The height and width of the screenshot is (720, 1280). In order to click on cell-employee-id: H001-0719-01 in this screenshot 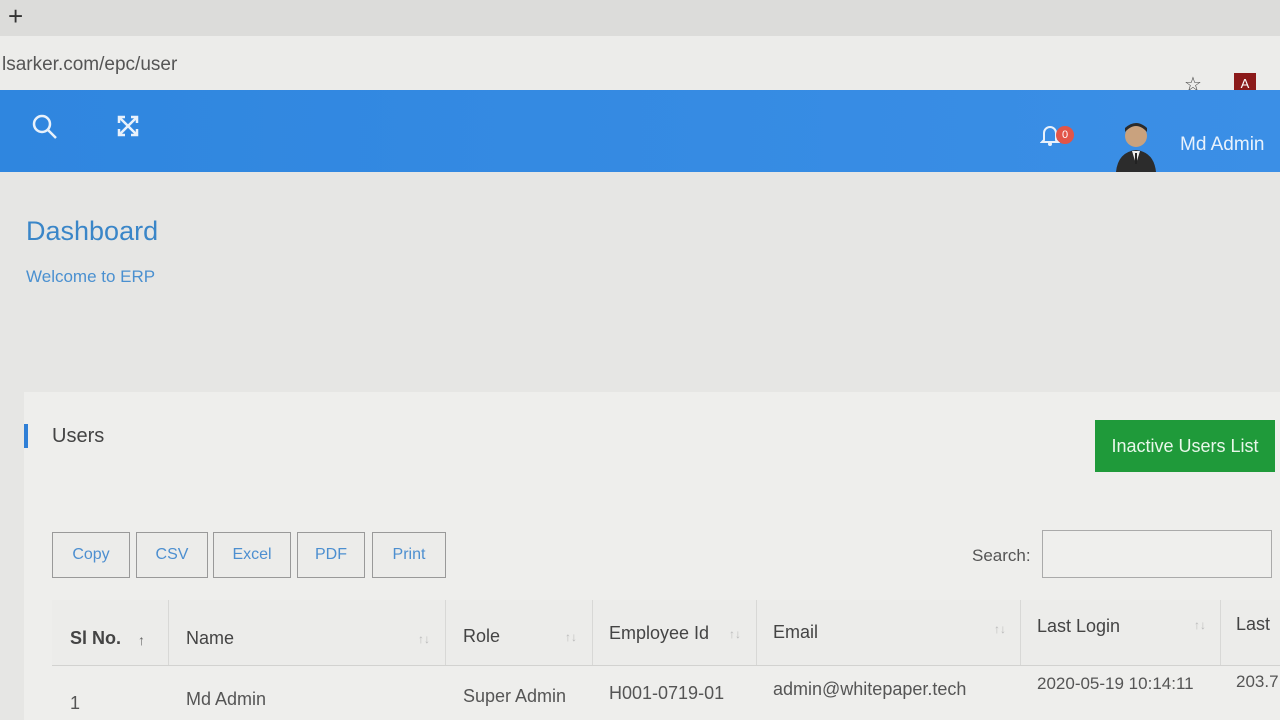, I will do `click(667, 693)`.